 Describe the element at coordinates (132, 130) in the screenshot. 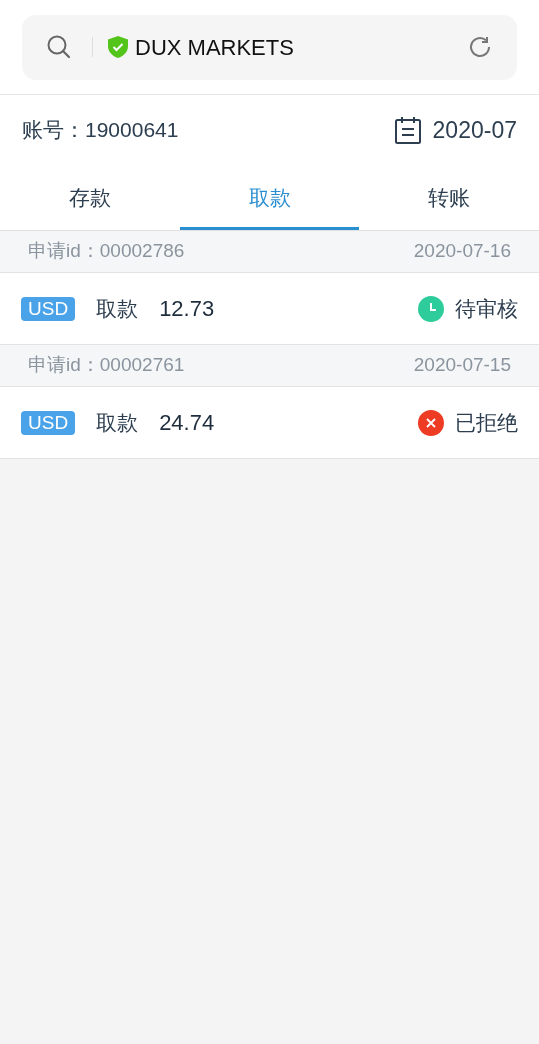

I see `account-number: 19000641` at that location.